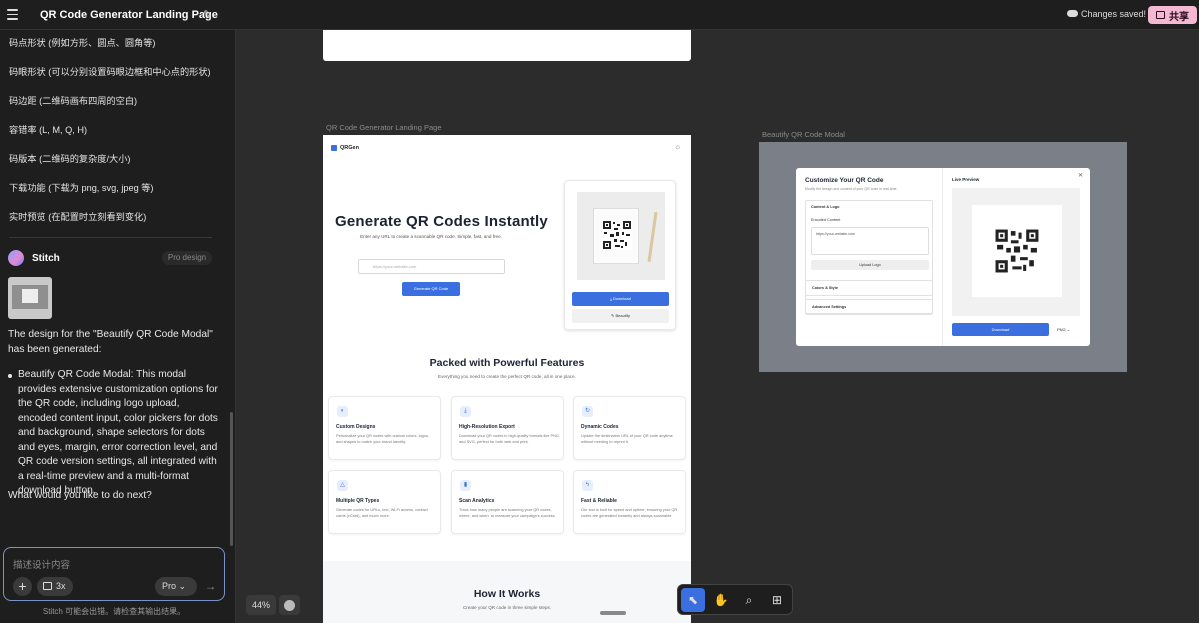  I want to click on share-icon, so click(1160, 15).